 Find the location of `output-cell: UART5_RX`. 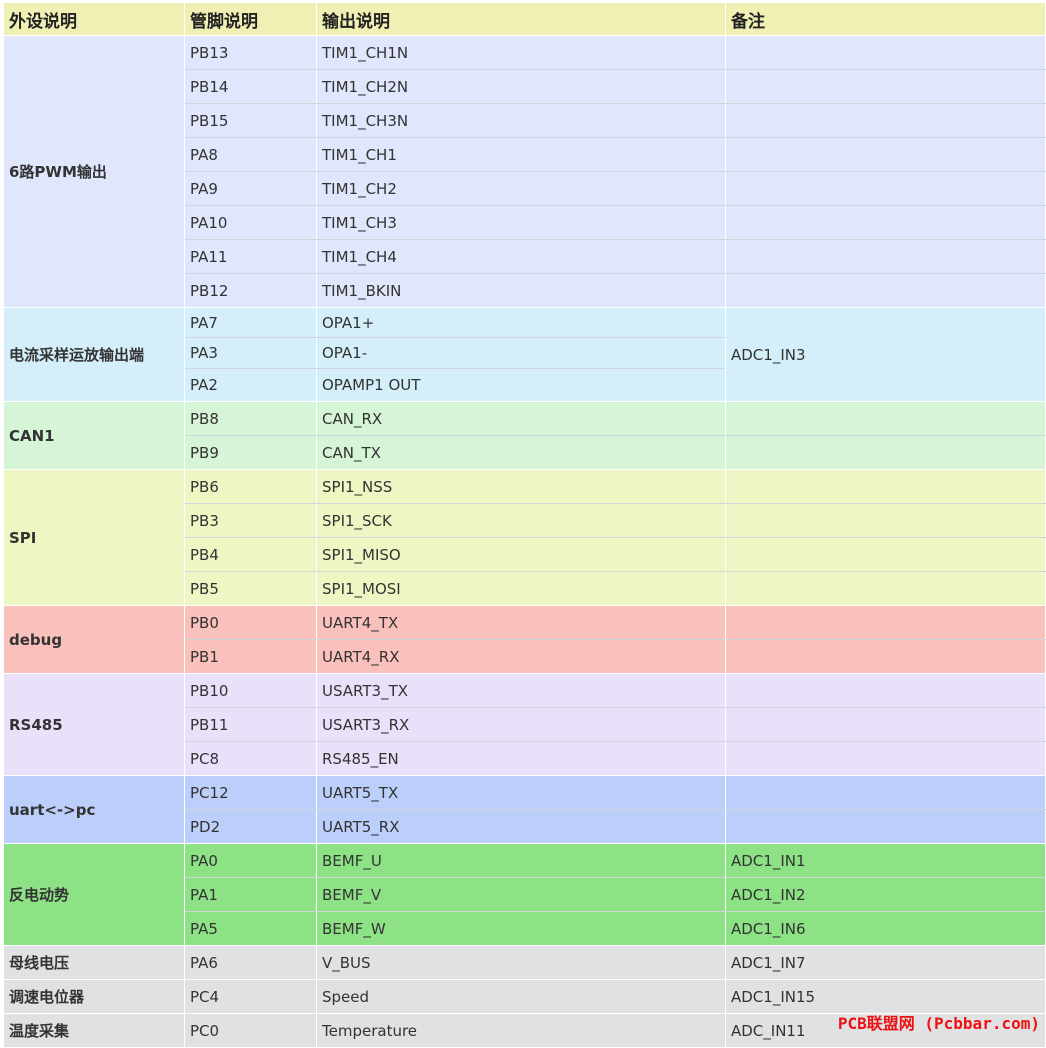

output-cell: UART5_RX is located at coordinates (521, 826).